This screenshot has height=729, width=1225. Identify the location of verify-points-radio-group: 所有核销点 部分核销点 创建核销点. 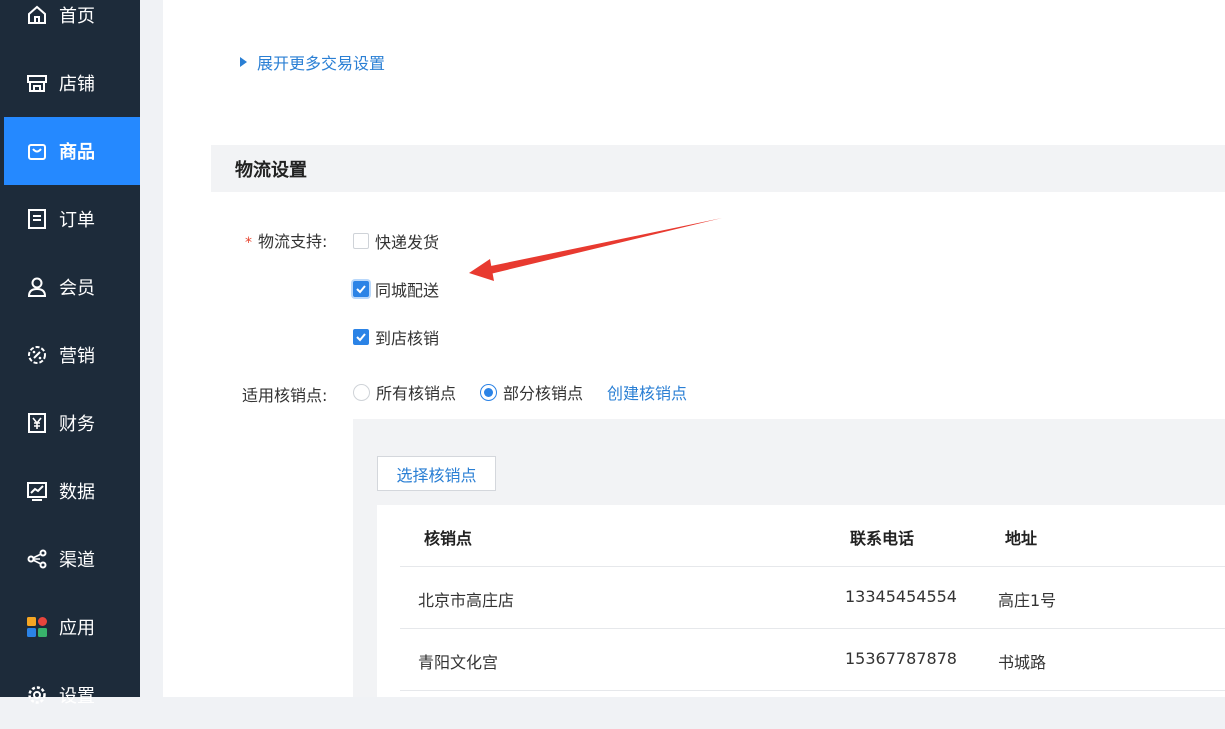
(520, 392).